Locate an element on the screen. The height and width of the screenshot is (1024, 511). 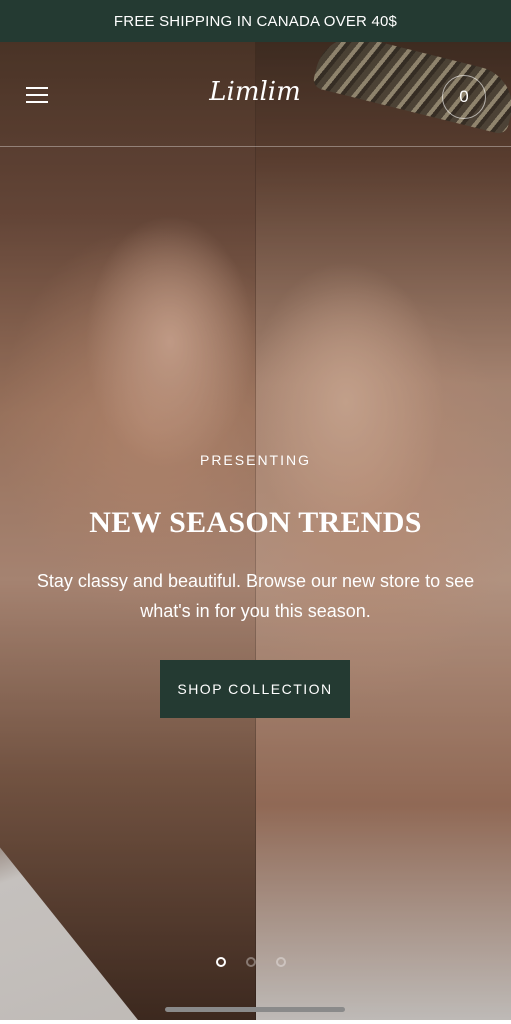
logo-text: Limlim is located at coordinates (255, 92).